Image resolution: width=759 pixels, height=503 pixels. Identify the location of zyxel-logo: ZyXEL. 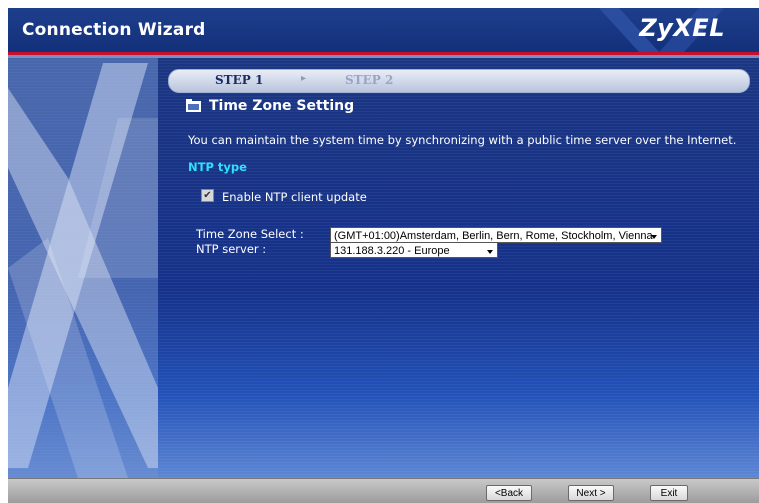
(682, 28).